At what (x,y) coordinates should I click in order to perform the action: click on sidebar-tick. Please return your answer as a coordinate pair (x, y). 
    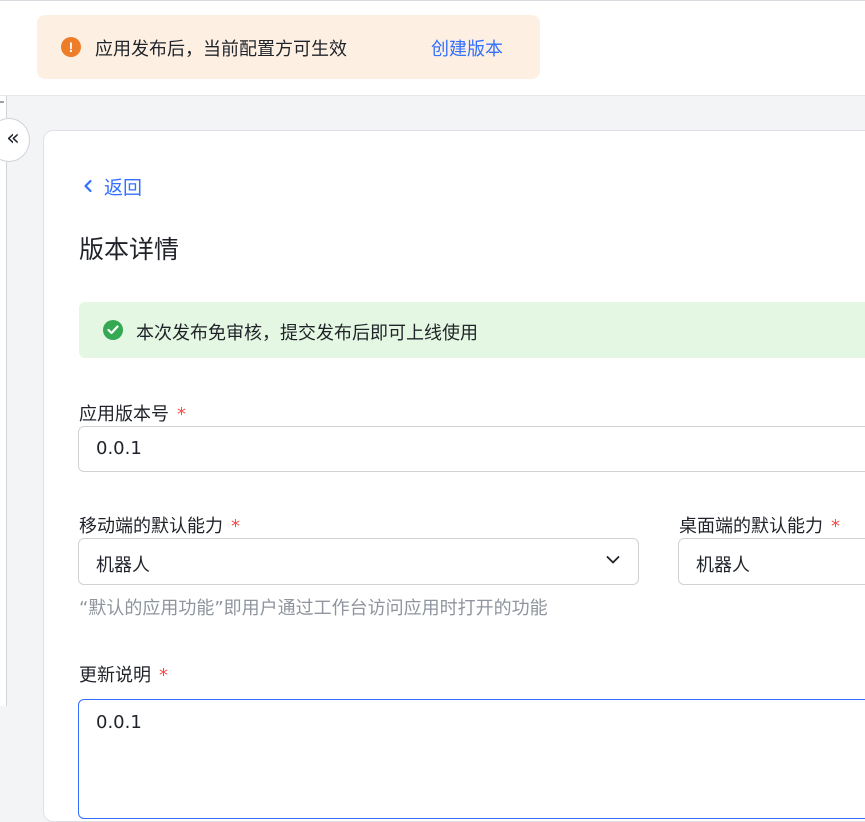
    Looking at the image, I should click on (2, 102).